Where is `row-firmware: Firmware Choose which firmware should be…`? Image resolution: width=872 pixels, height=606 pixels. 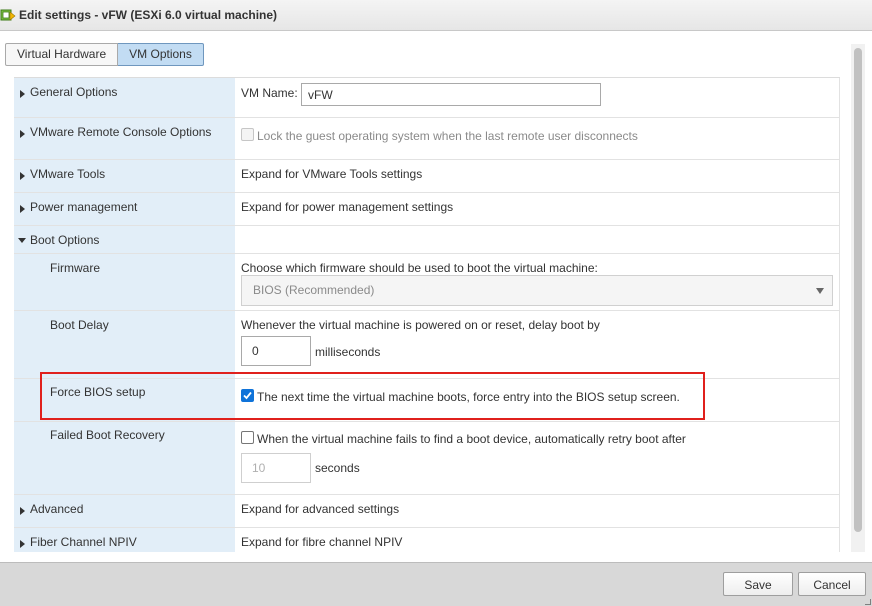
row-firmware: Firmware Choose which firmware should be… is located at coordinates (427, 282).